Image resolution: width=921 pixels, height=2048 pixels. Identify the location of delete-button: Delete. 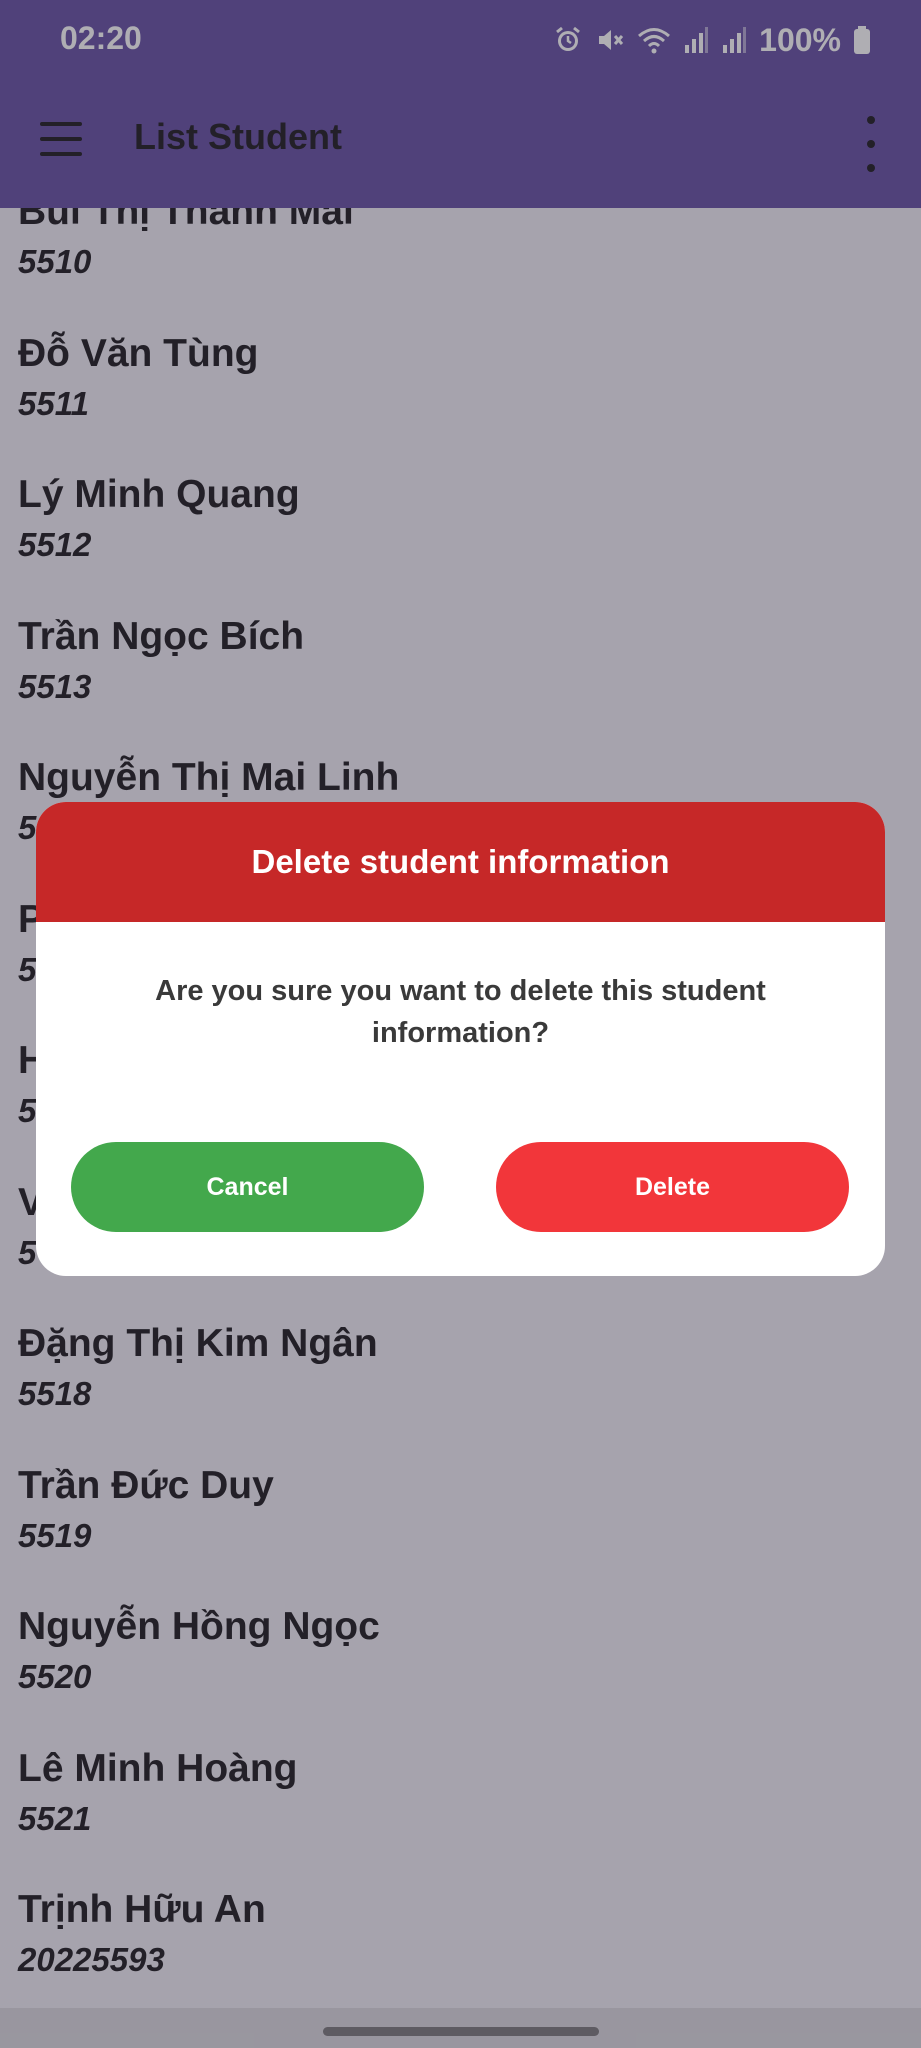
(672, 1187).